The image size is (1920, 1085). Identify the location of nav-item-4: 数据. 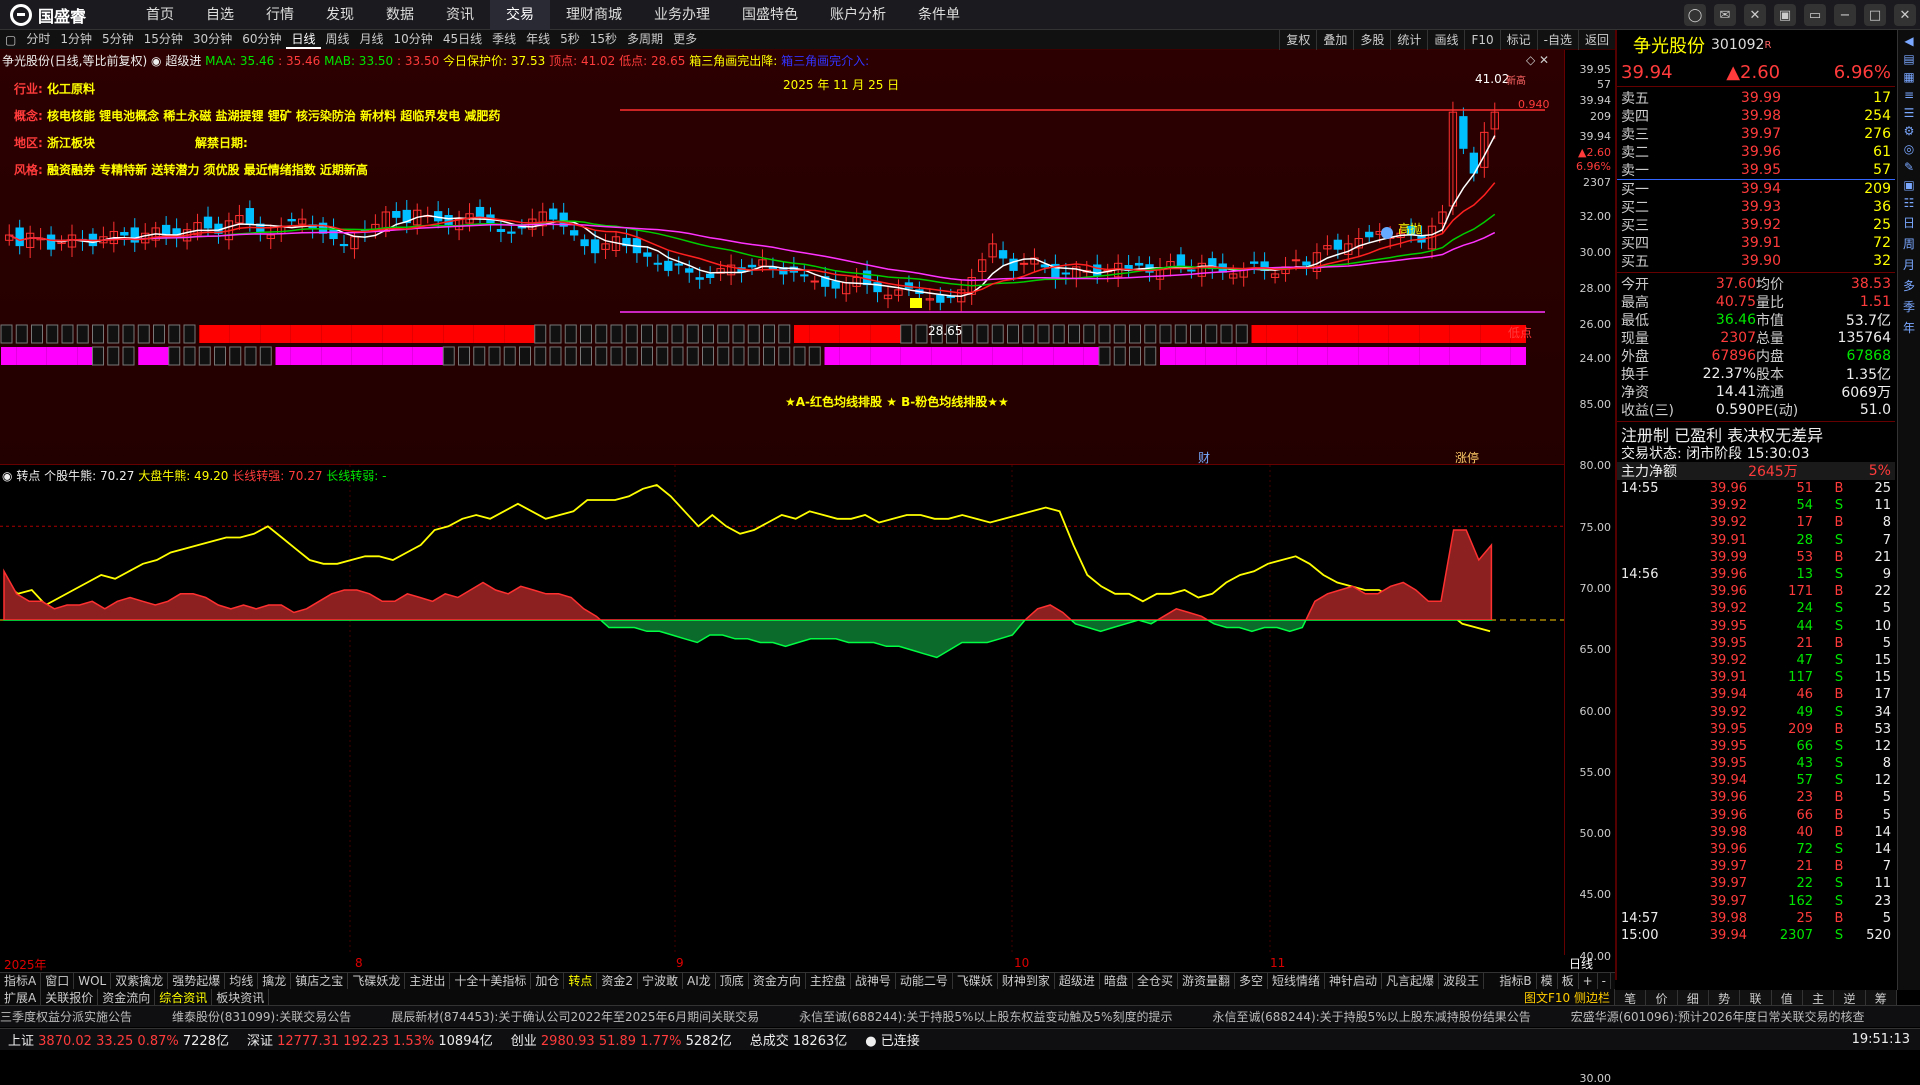
(400, 15).